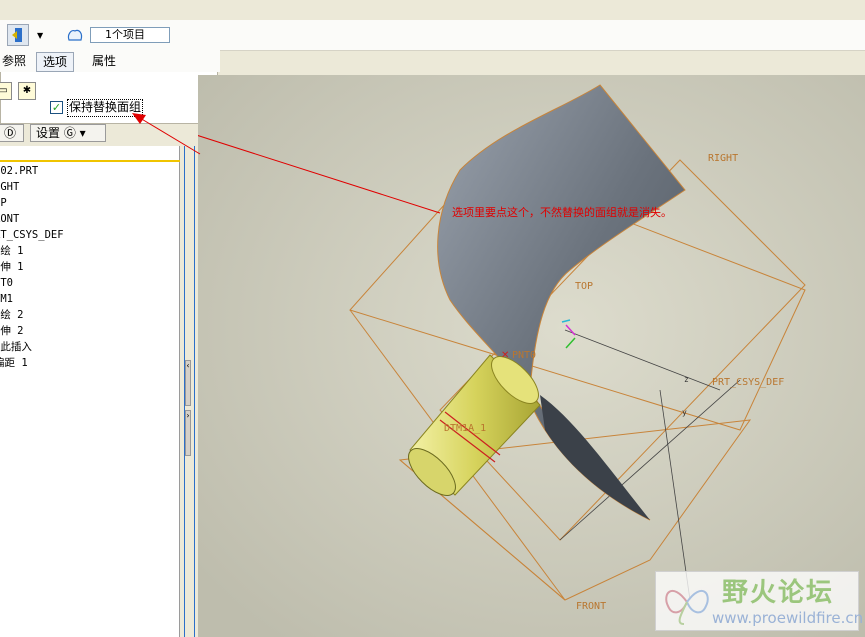 This screenshot has width=865, height=637. I want to click on tree-item: Z伸 2, so click(11, 331).